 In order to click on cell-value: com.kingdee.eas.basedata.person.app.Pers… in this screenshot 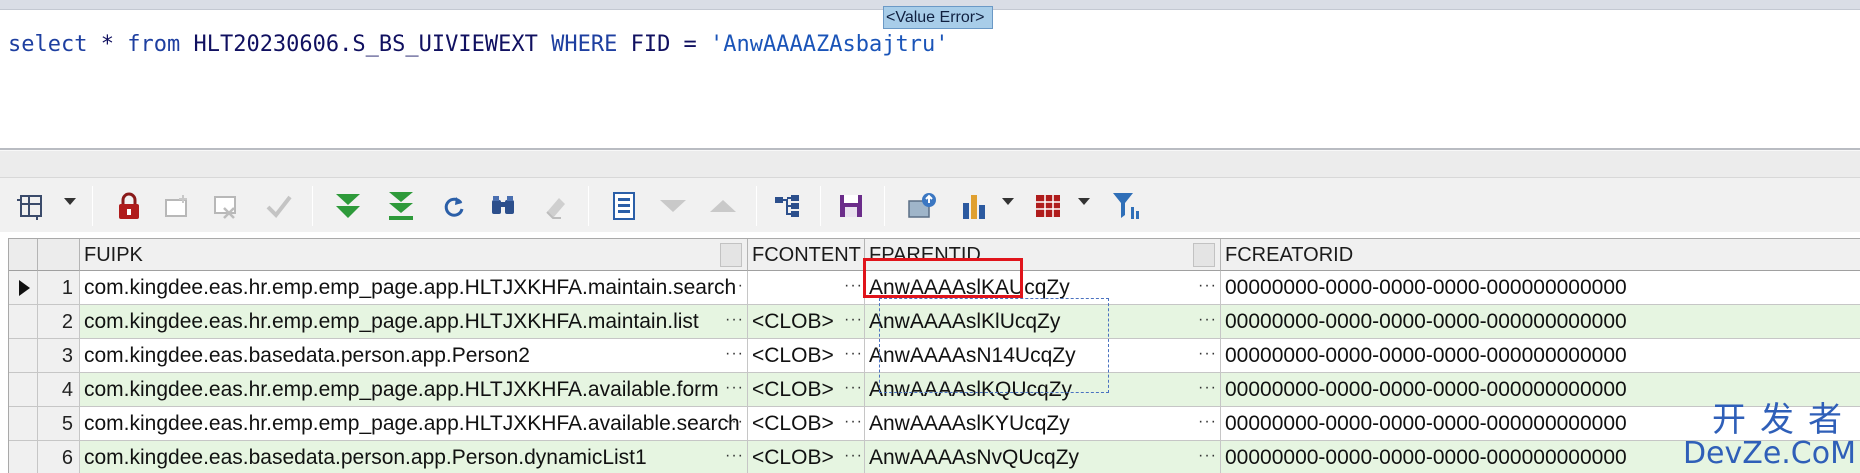, I will do `click(307, 355)`.